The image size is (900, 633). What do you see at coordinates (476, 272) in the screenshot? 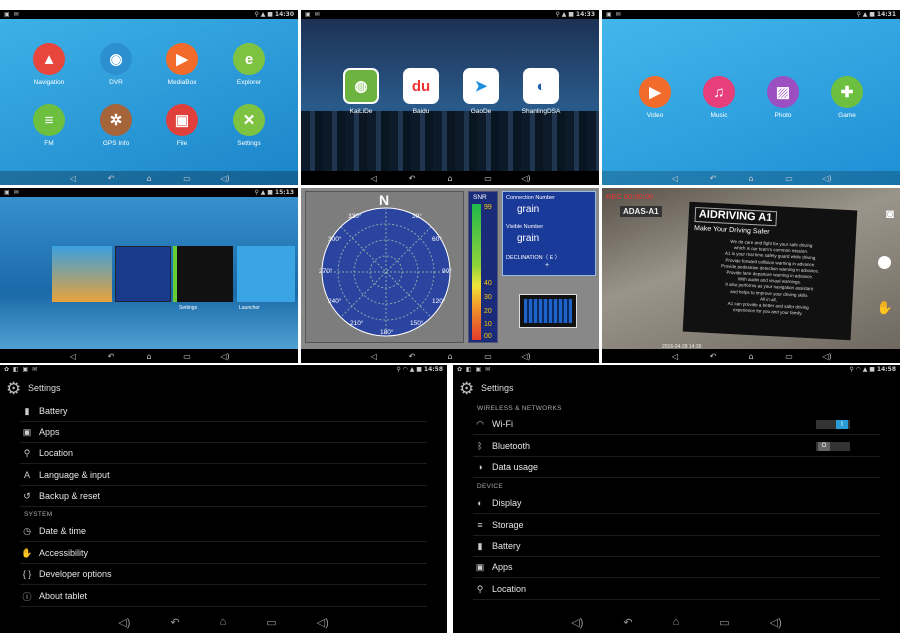
I see `snr-bar` at bounding box center [476, 272].